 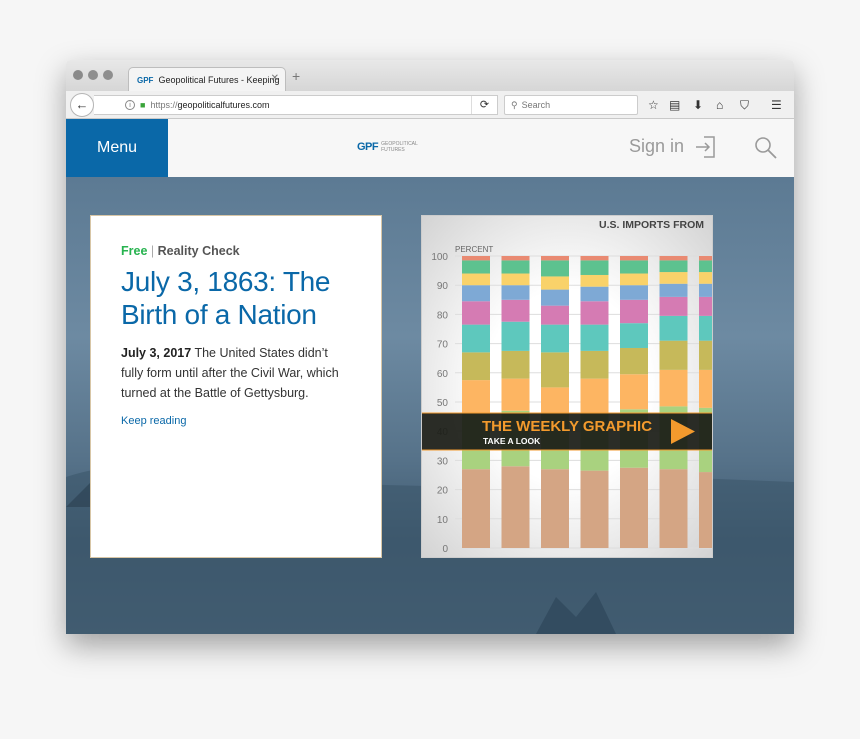 I want to click on y-tick-label: 20, so click(x=443, y=491).